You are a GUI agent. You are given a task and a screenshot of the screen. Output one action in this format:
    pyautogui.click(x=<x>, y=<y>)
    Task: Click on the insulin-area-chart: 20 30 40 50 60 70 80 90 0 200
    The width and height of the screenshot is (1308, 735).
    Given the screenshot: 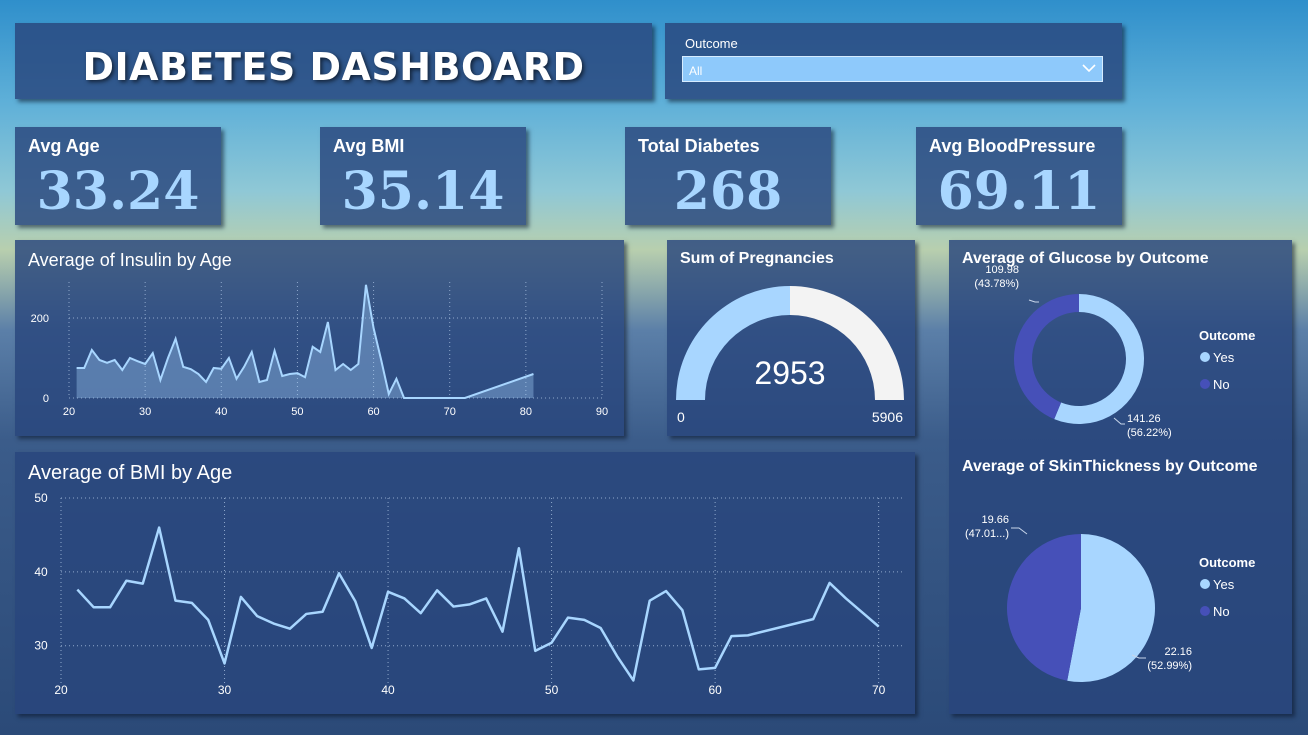 What is the action you would take?
    pyautogui.click(x=319, y=350)
    